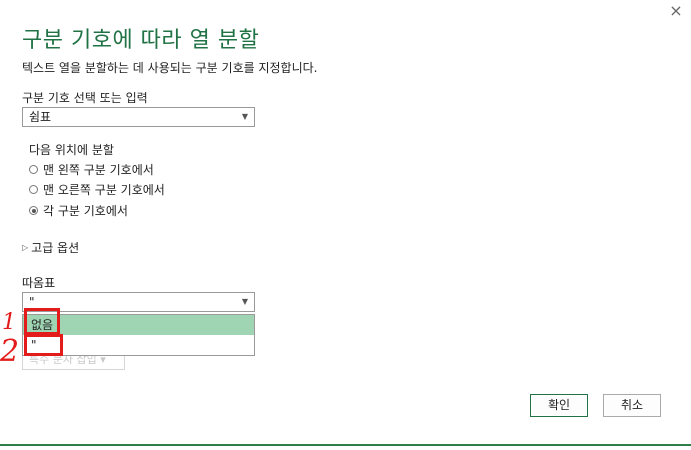 This screenshot has height=450, width=691. I want to click on ok-button: 확인, so click(559, 405).